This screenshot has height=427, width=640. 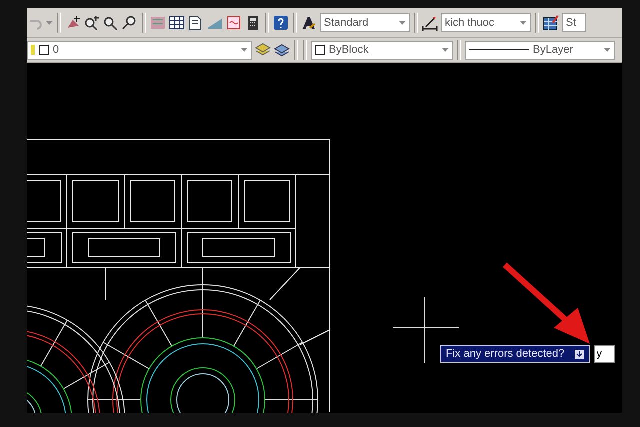 What do you see at coordinates (234, 22) in the screenshot?
I see `markup-icon` at bounding box center [234, 22].